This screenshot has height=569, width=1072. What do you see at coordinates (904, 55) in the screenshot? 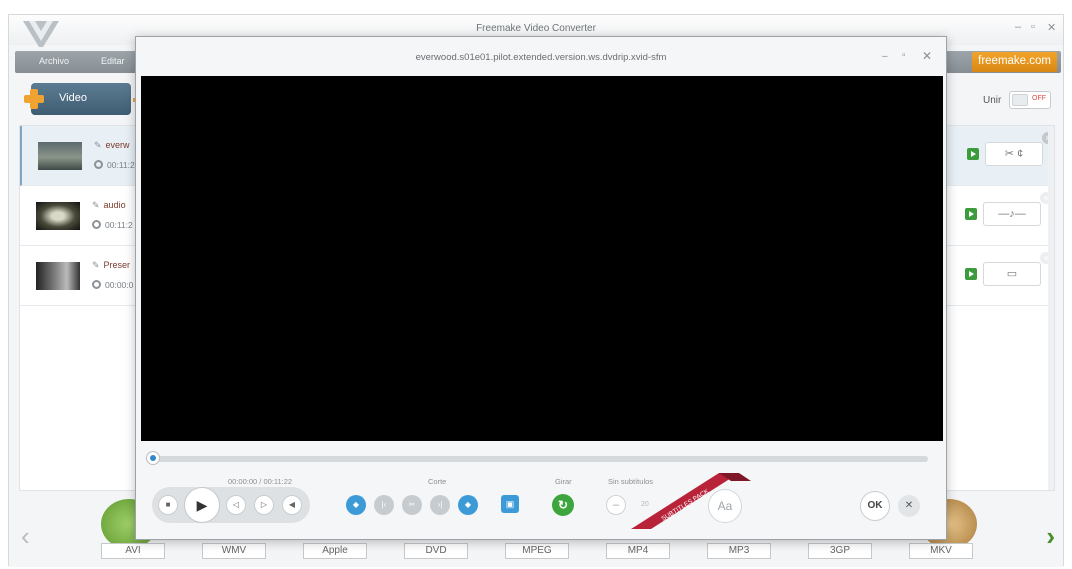
I see `player-maximize-button: ▫` at bounding box center [904, 55].